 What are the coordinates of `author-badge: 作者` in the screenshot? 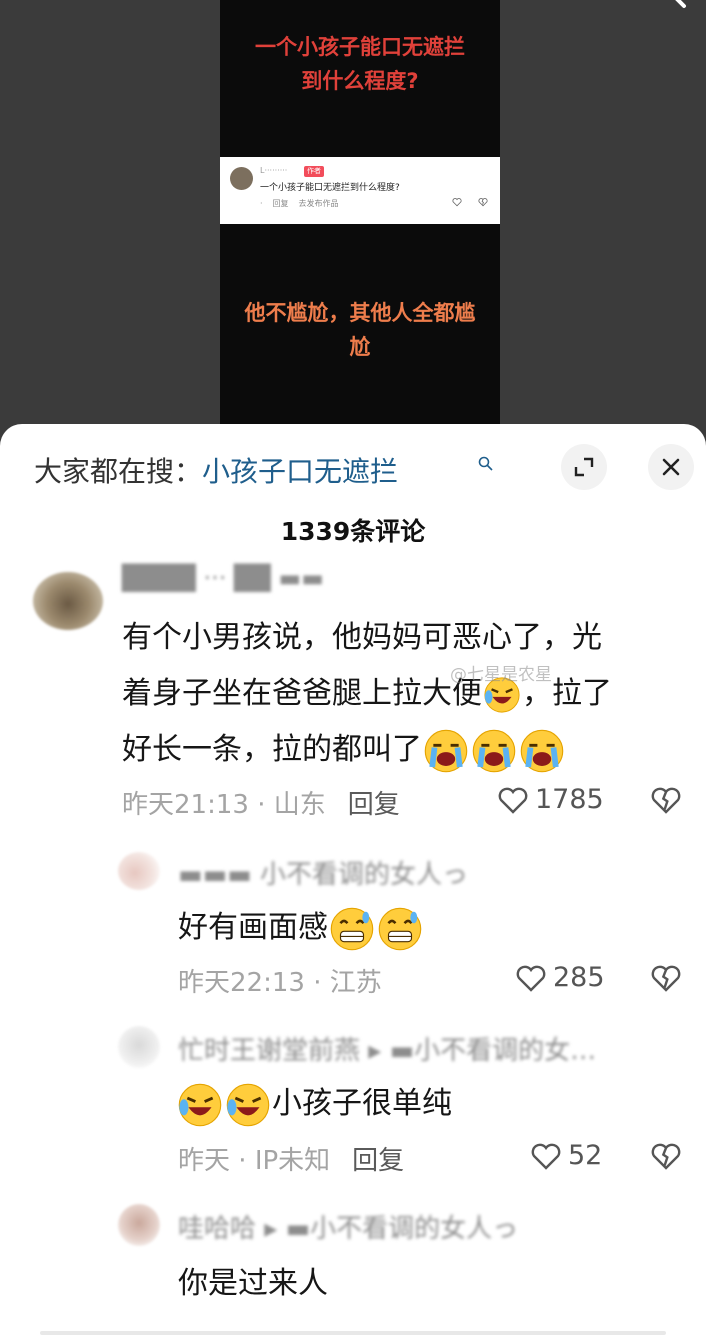 It's located at (314, 171).